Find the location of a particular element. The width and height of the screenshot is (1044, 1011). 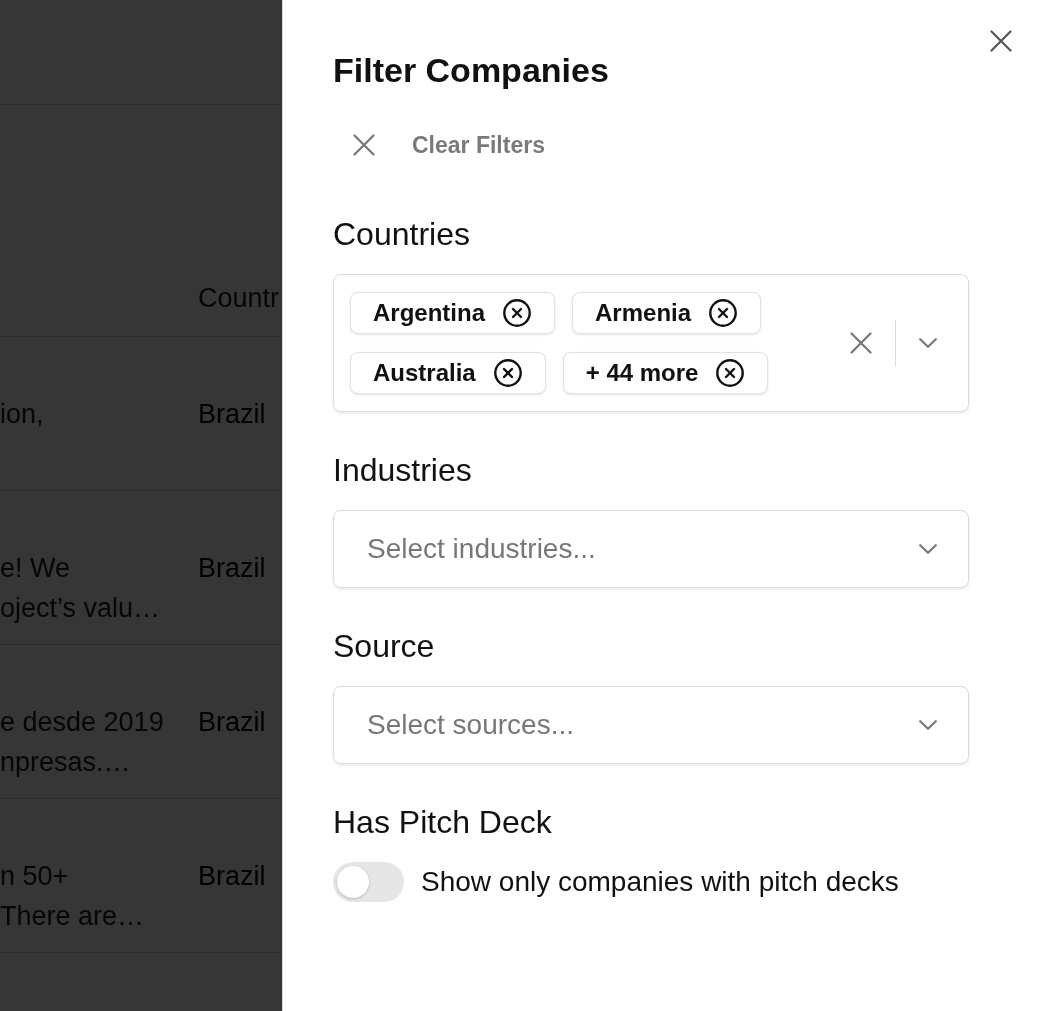

multiselect-field: Argentina Armenia Australia + 44 more is located at coordinates (651, 343).